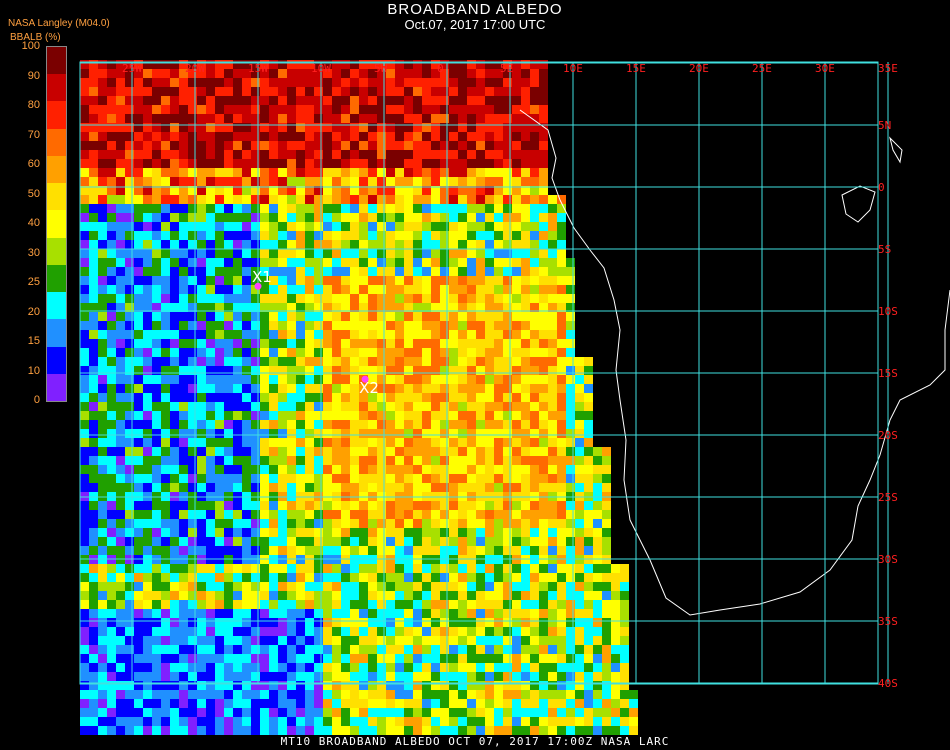 Image resolution: width=950 pixels, height=750 pixels. What do you see at coordinates (888, 621) in the screenshot?
I see `latitude-label: 35S` at bounding box center [888, 621].